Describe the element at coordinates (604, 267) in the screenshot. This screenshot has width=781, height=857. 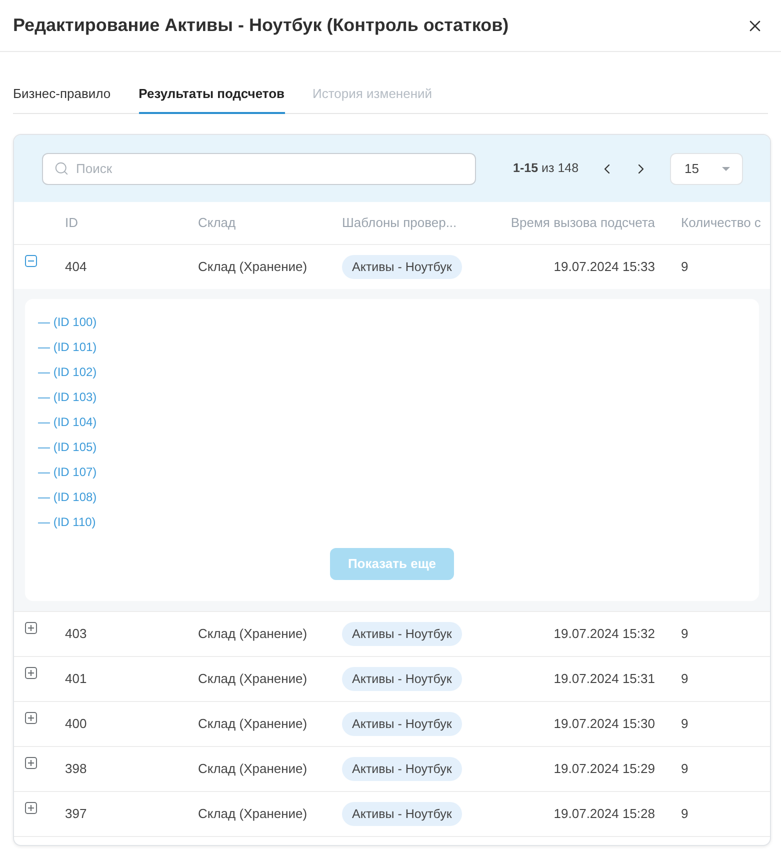
I see `table-cell-text: 19.07.2024 15:33` at that location.